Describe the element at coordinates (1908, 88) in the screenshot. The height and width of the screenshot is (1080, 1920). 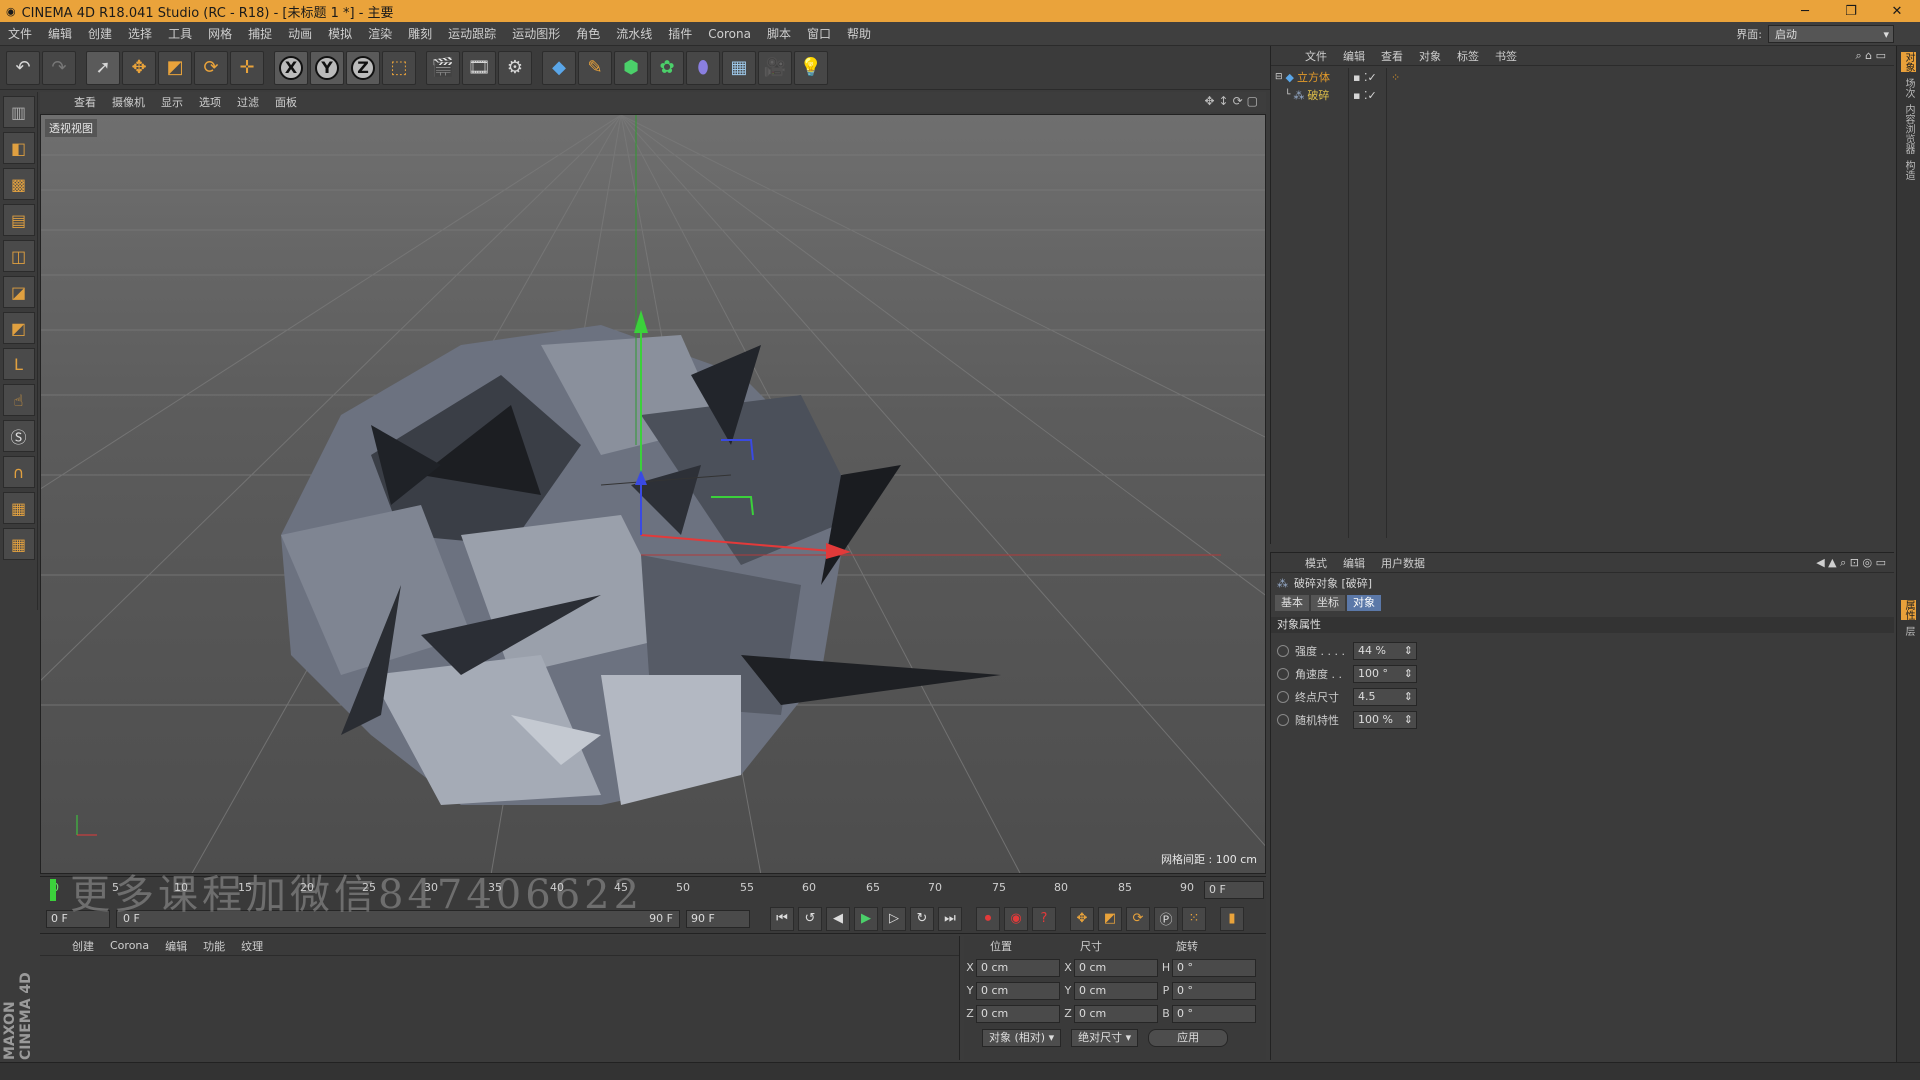
I see `tab-takes: 场次` at that location.